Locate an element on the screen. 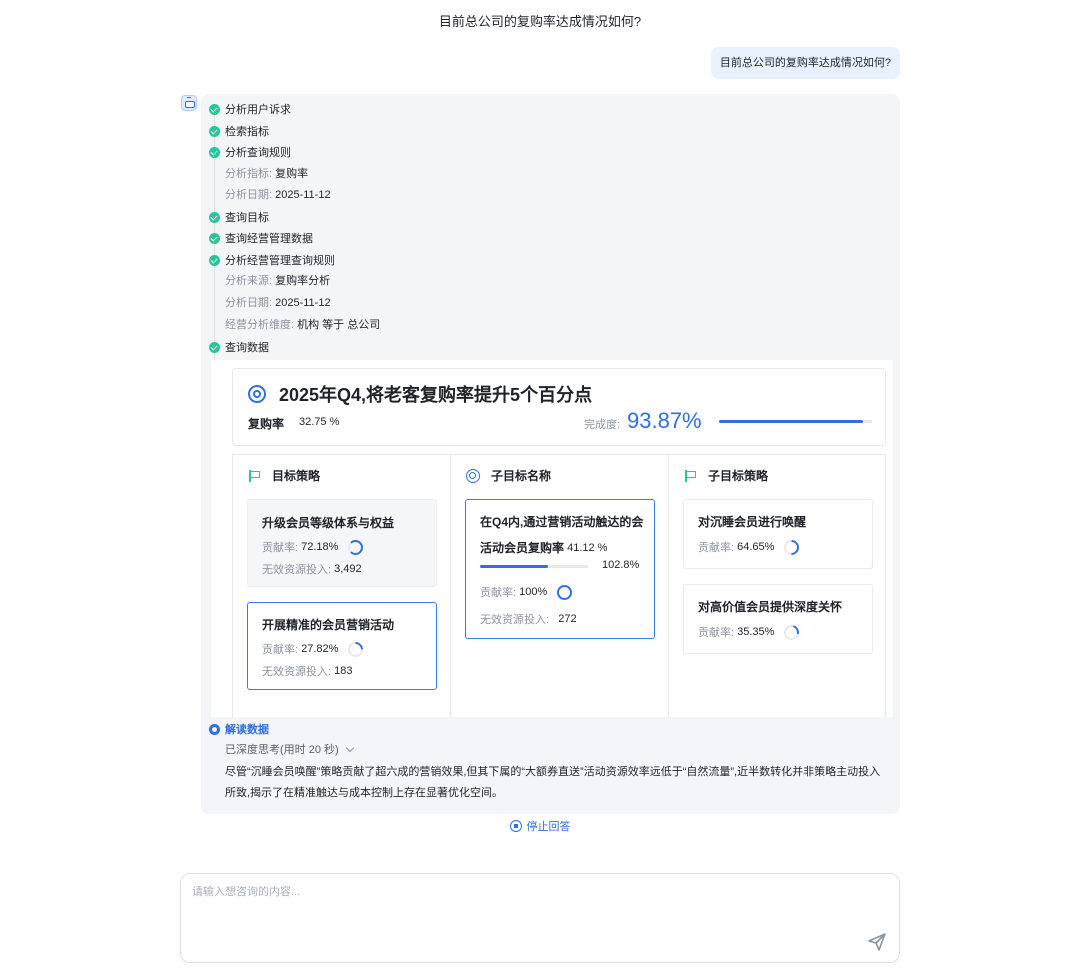 This screenshot has height=974, width=1080. goal-metric-value: 32.75 % is located at coordinates (319, 422).